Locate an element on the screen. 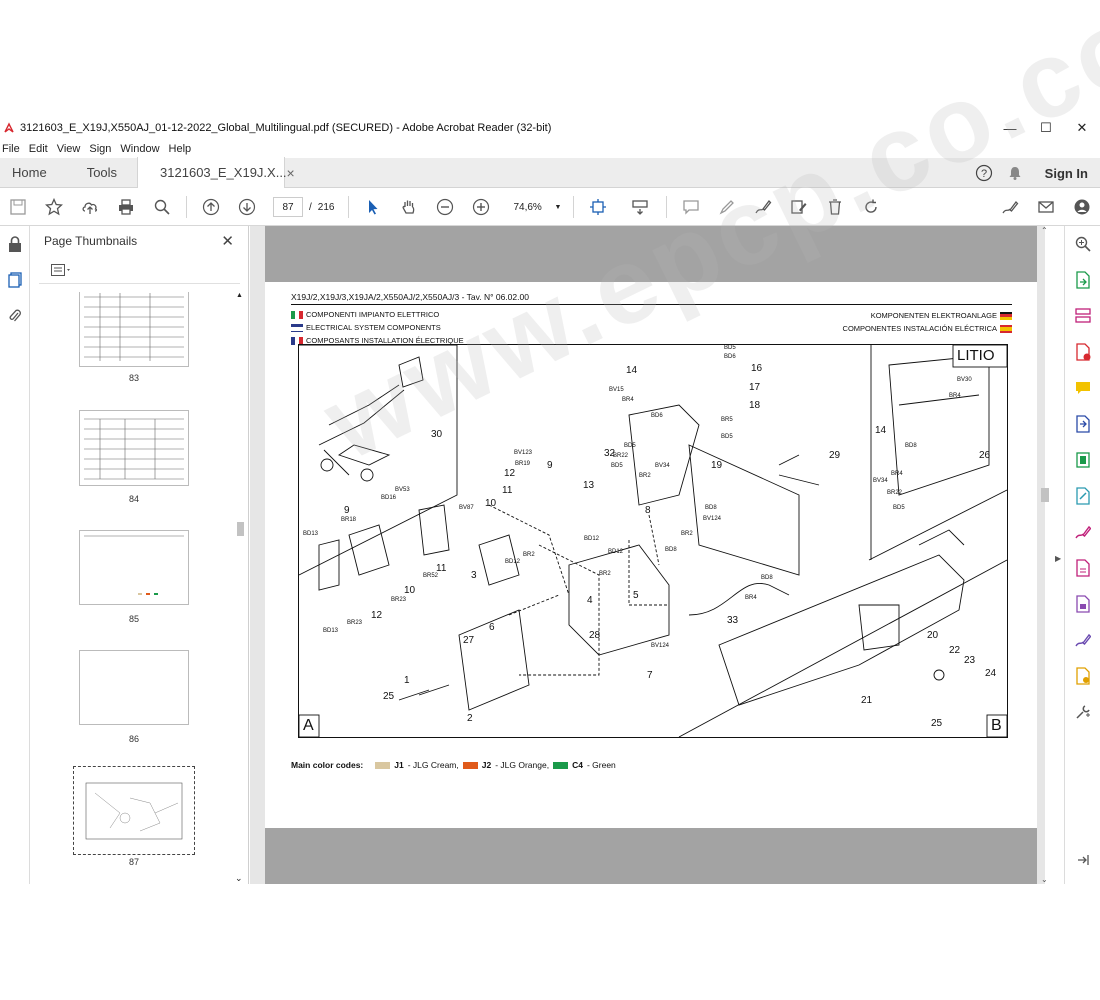 Image resolution: width=1100 pixels, height=1000 pixels. tab-home: Home is located at coordinates (29, 173).